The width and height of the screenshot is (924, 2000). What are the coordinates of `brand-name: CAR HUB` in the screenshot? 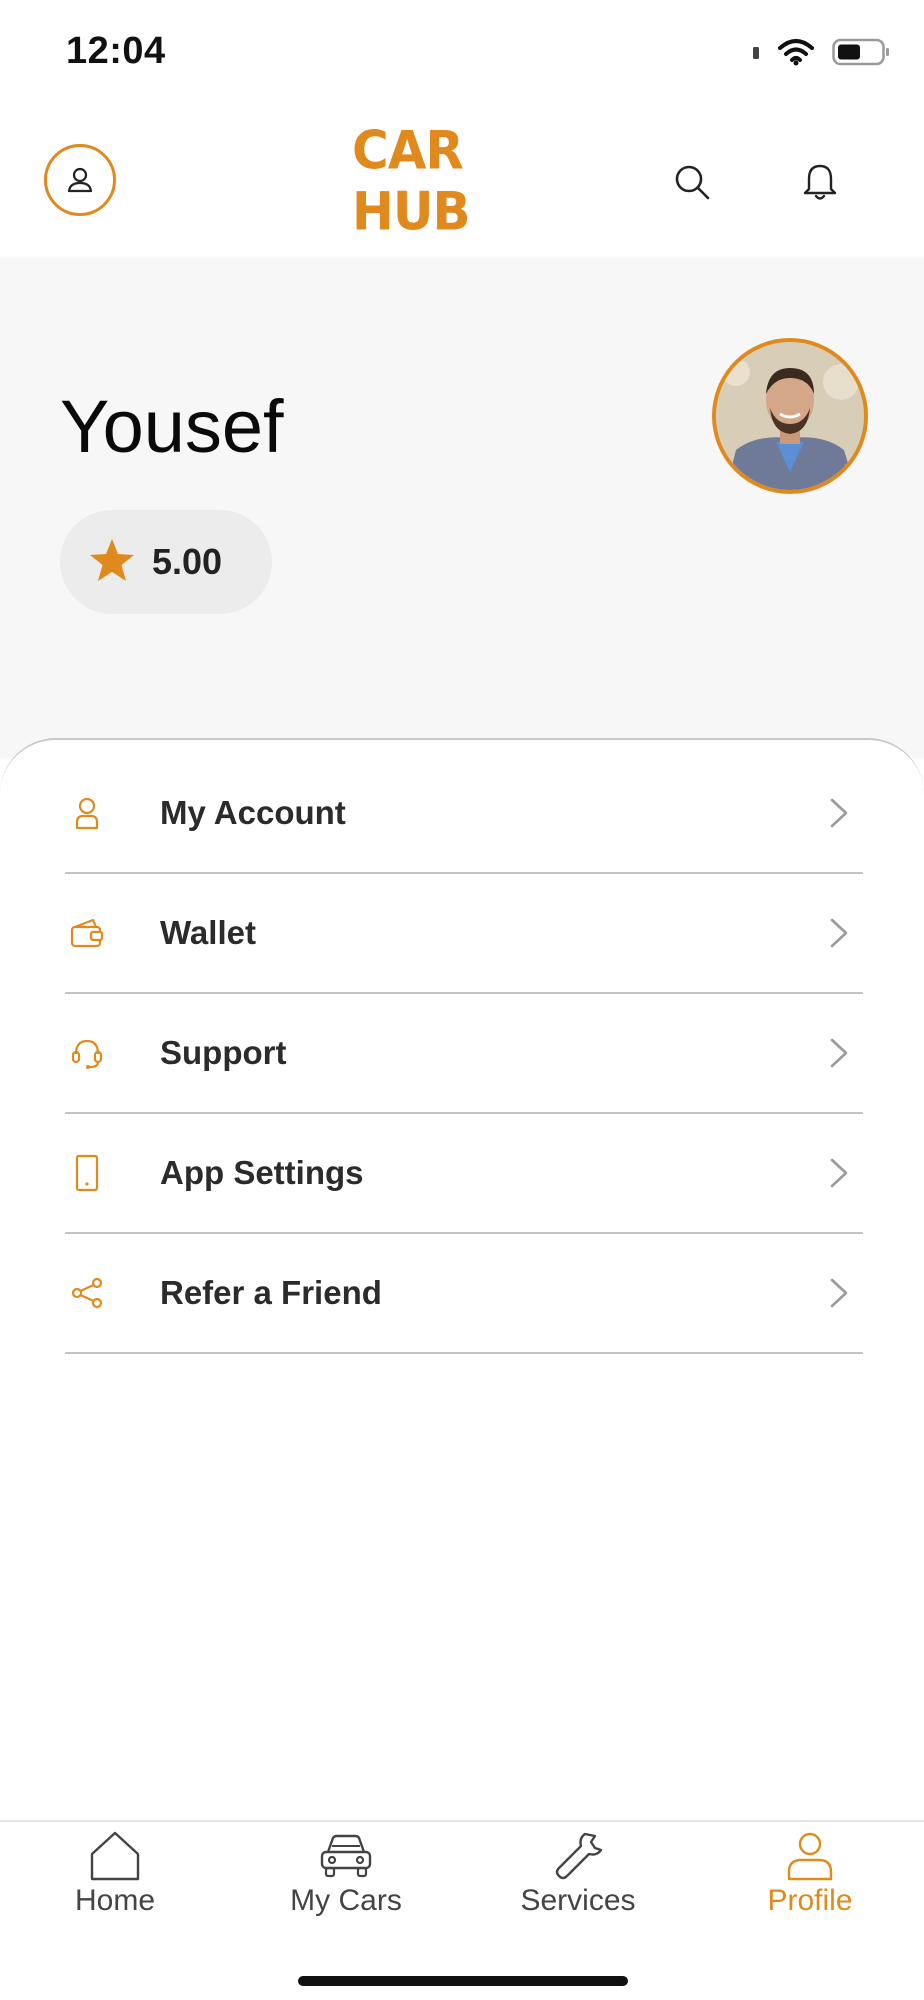 It's located at (411, 181).